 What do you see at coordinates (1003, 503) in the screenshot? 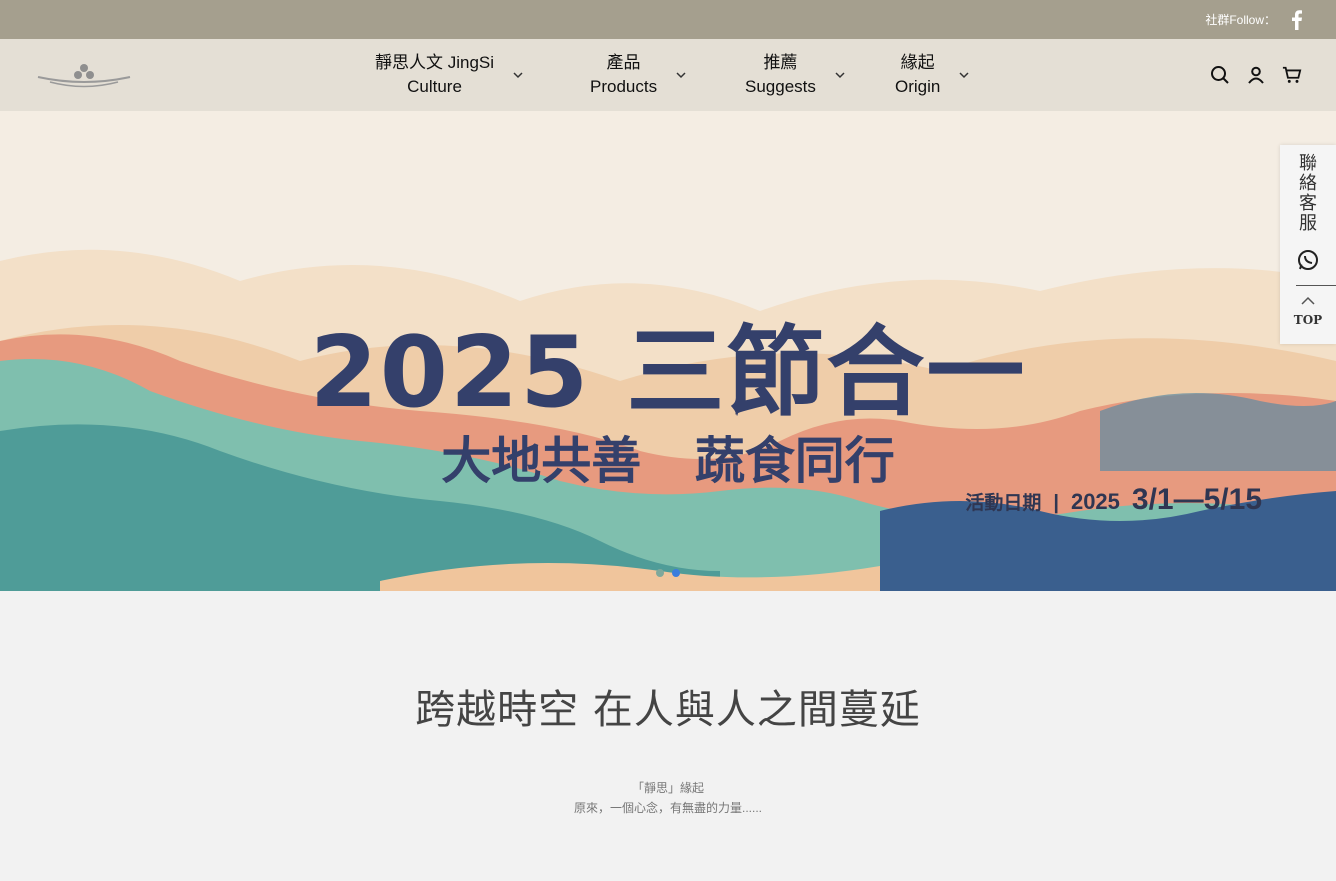
I see `banner-date-label: 活動日期` at bounding box center [1003, 503].